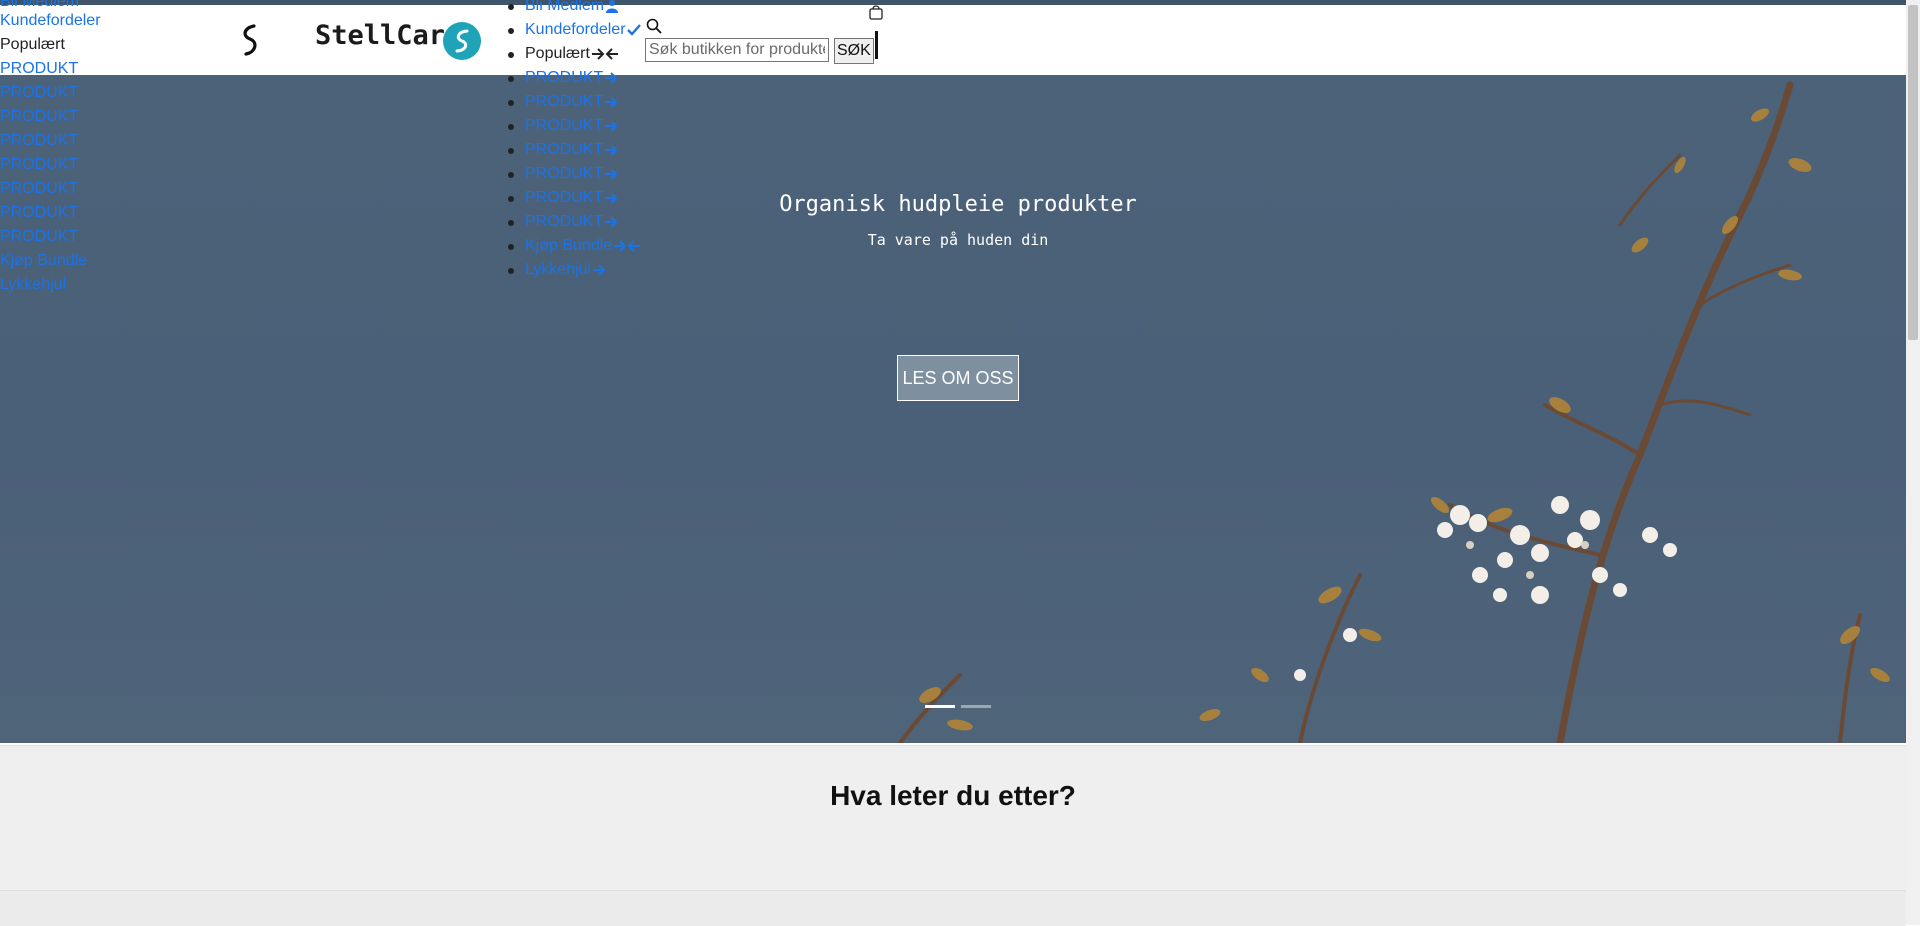 Image resolution: width=1920 pixels, height=926 pixels. Describe the element at coordinates (612, 6) in the screenshot. I see `member-icon` at that location.